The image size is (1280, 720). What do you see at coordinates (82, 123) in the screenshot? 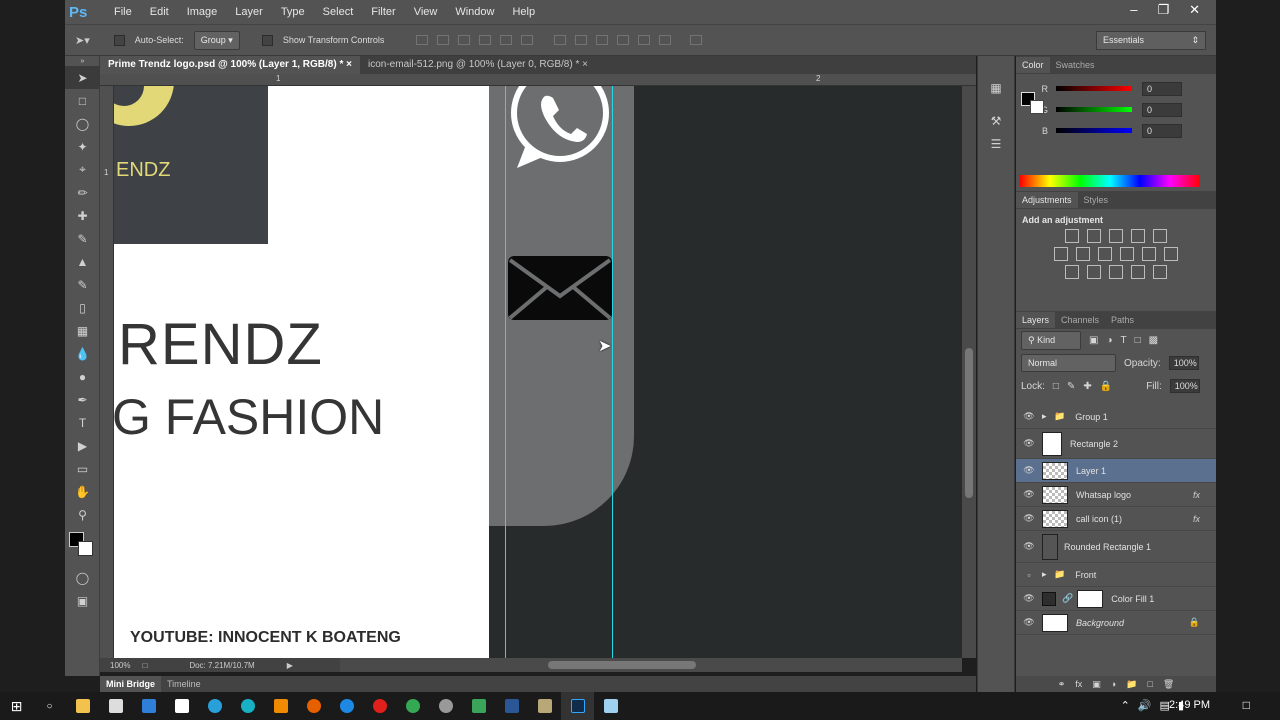
I see `lasso-tool-icon: ◯` at bounding box center [82, 123].